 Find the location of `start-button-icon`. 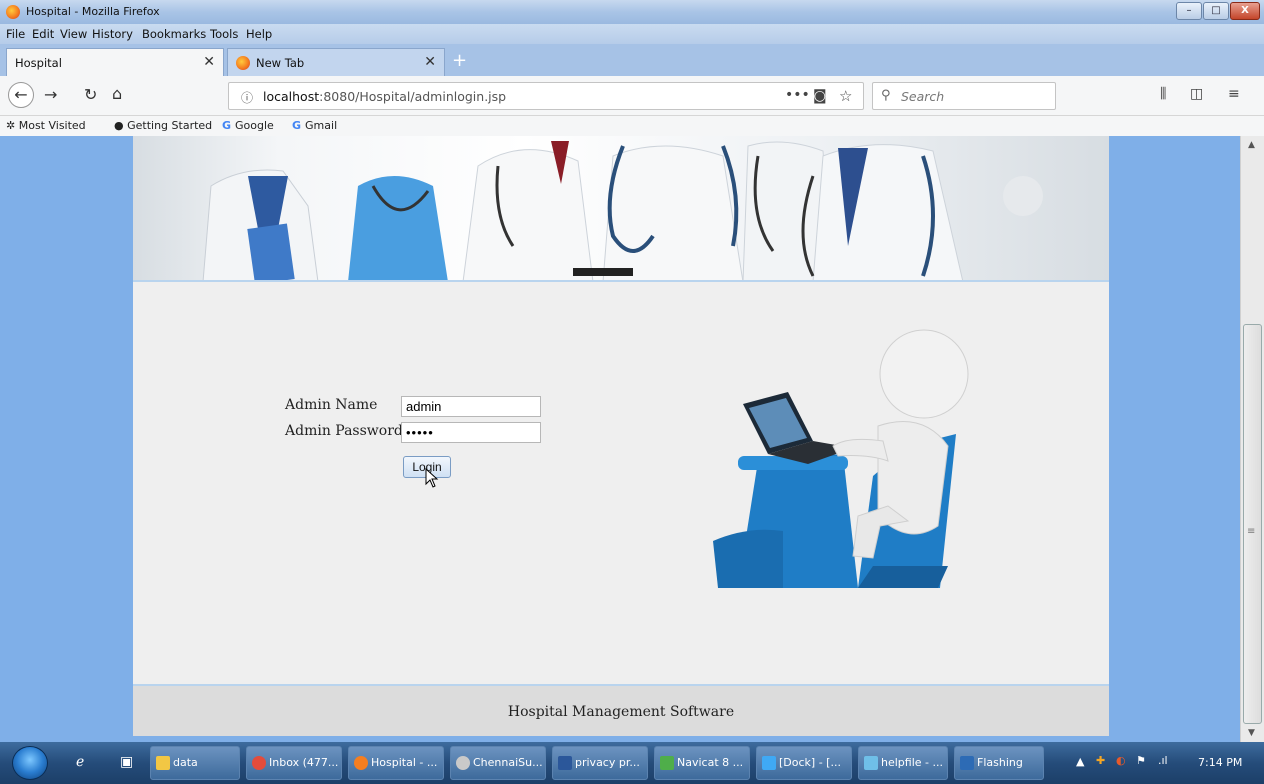

start-button-icon is located at coordinates (30, 763).